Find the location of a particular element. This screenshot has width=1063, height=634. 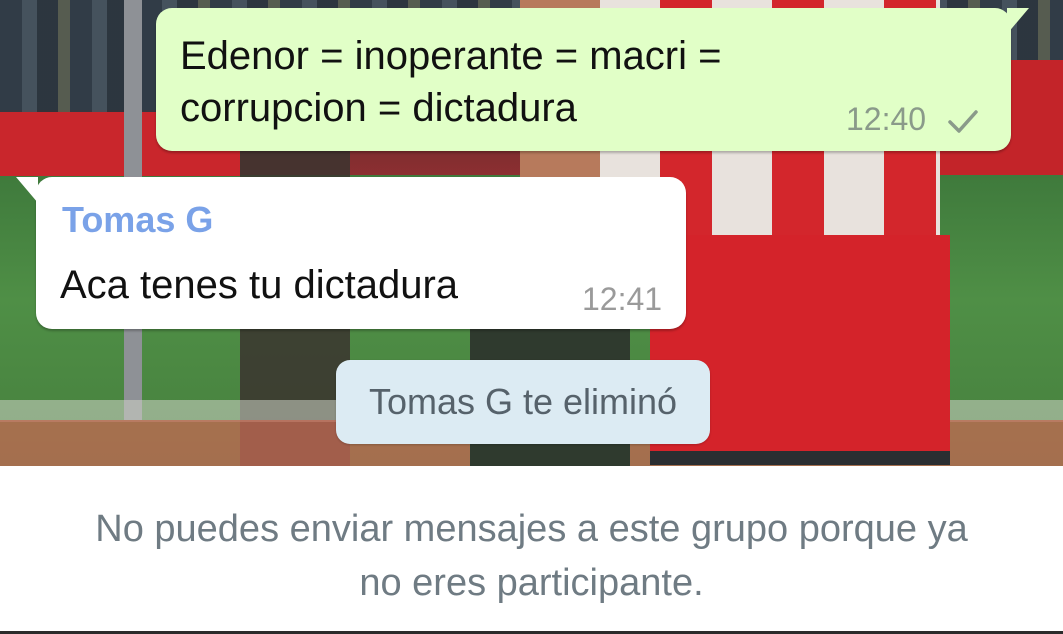

message-text-line-2: corrupcion = dictadura is located at coordinates (378, 108).